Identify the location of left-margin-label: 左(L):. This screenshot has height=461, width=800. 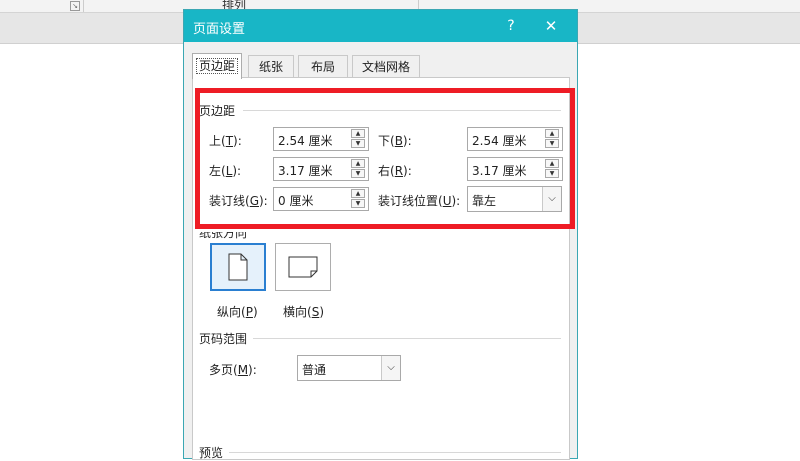
(225, 171).